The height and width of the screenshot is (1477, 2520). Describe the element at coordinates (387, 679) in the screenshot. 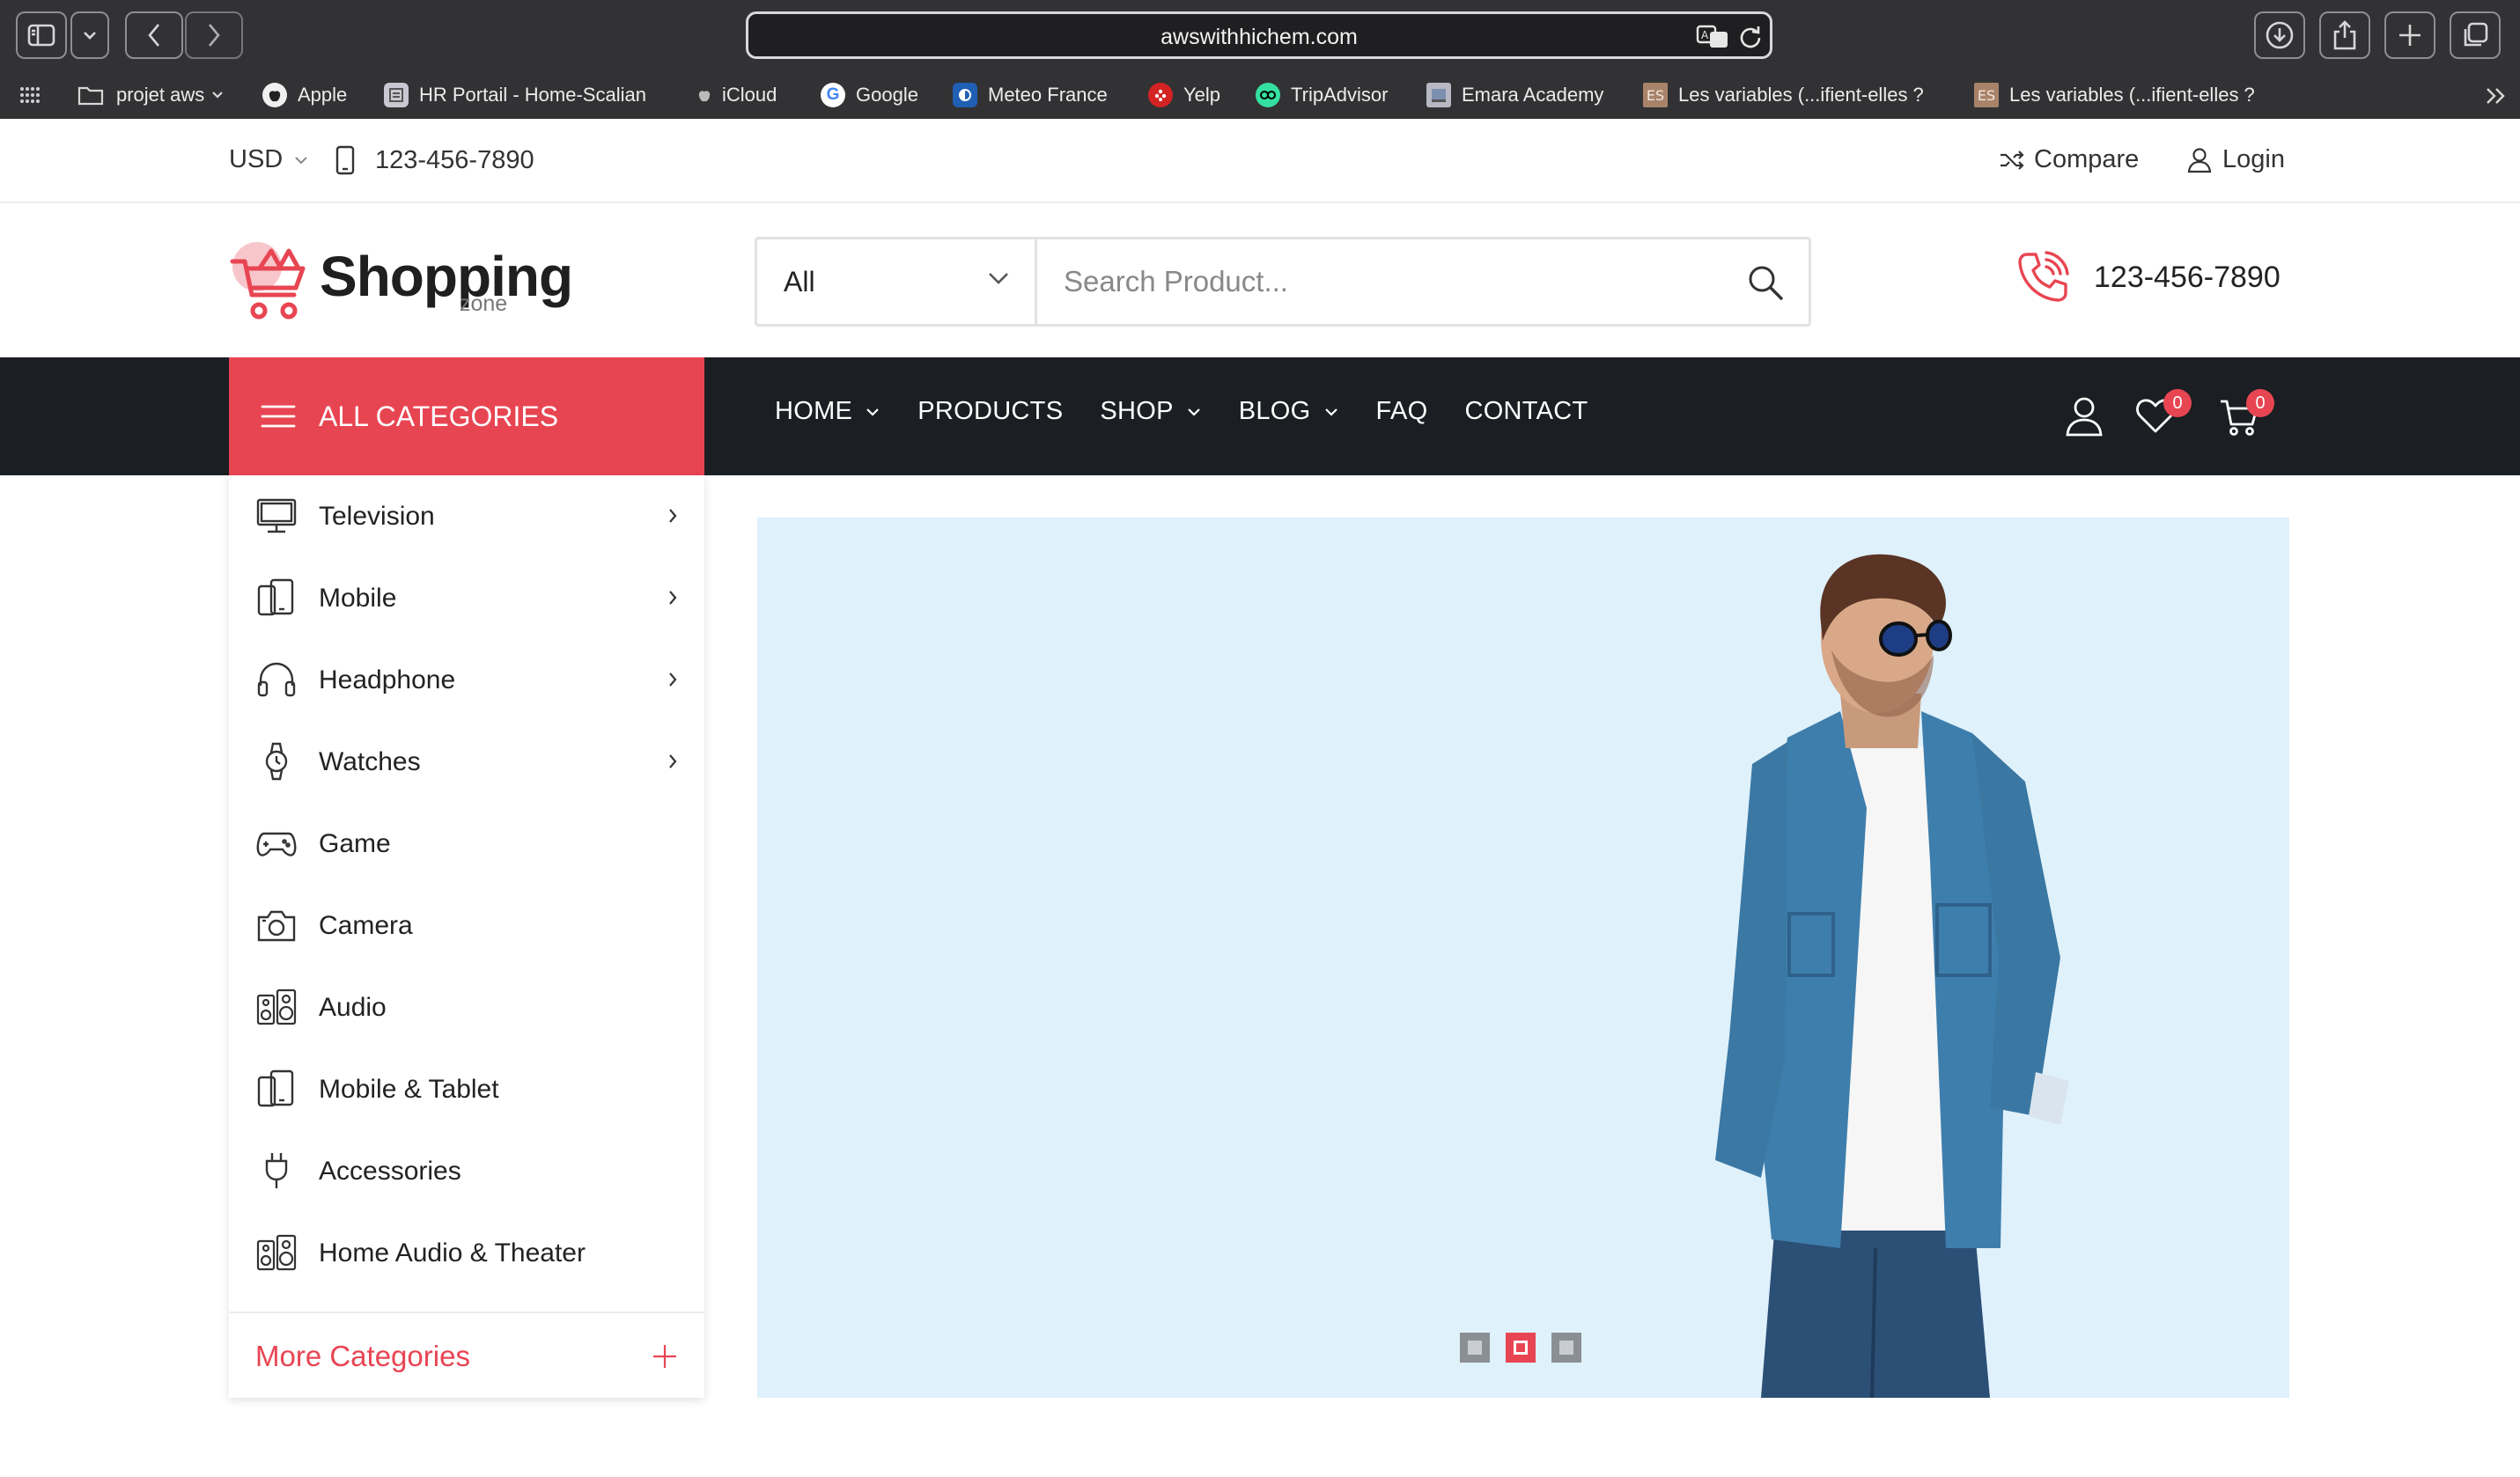

I see `category-label: Headphone` at that location.